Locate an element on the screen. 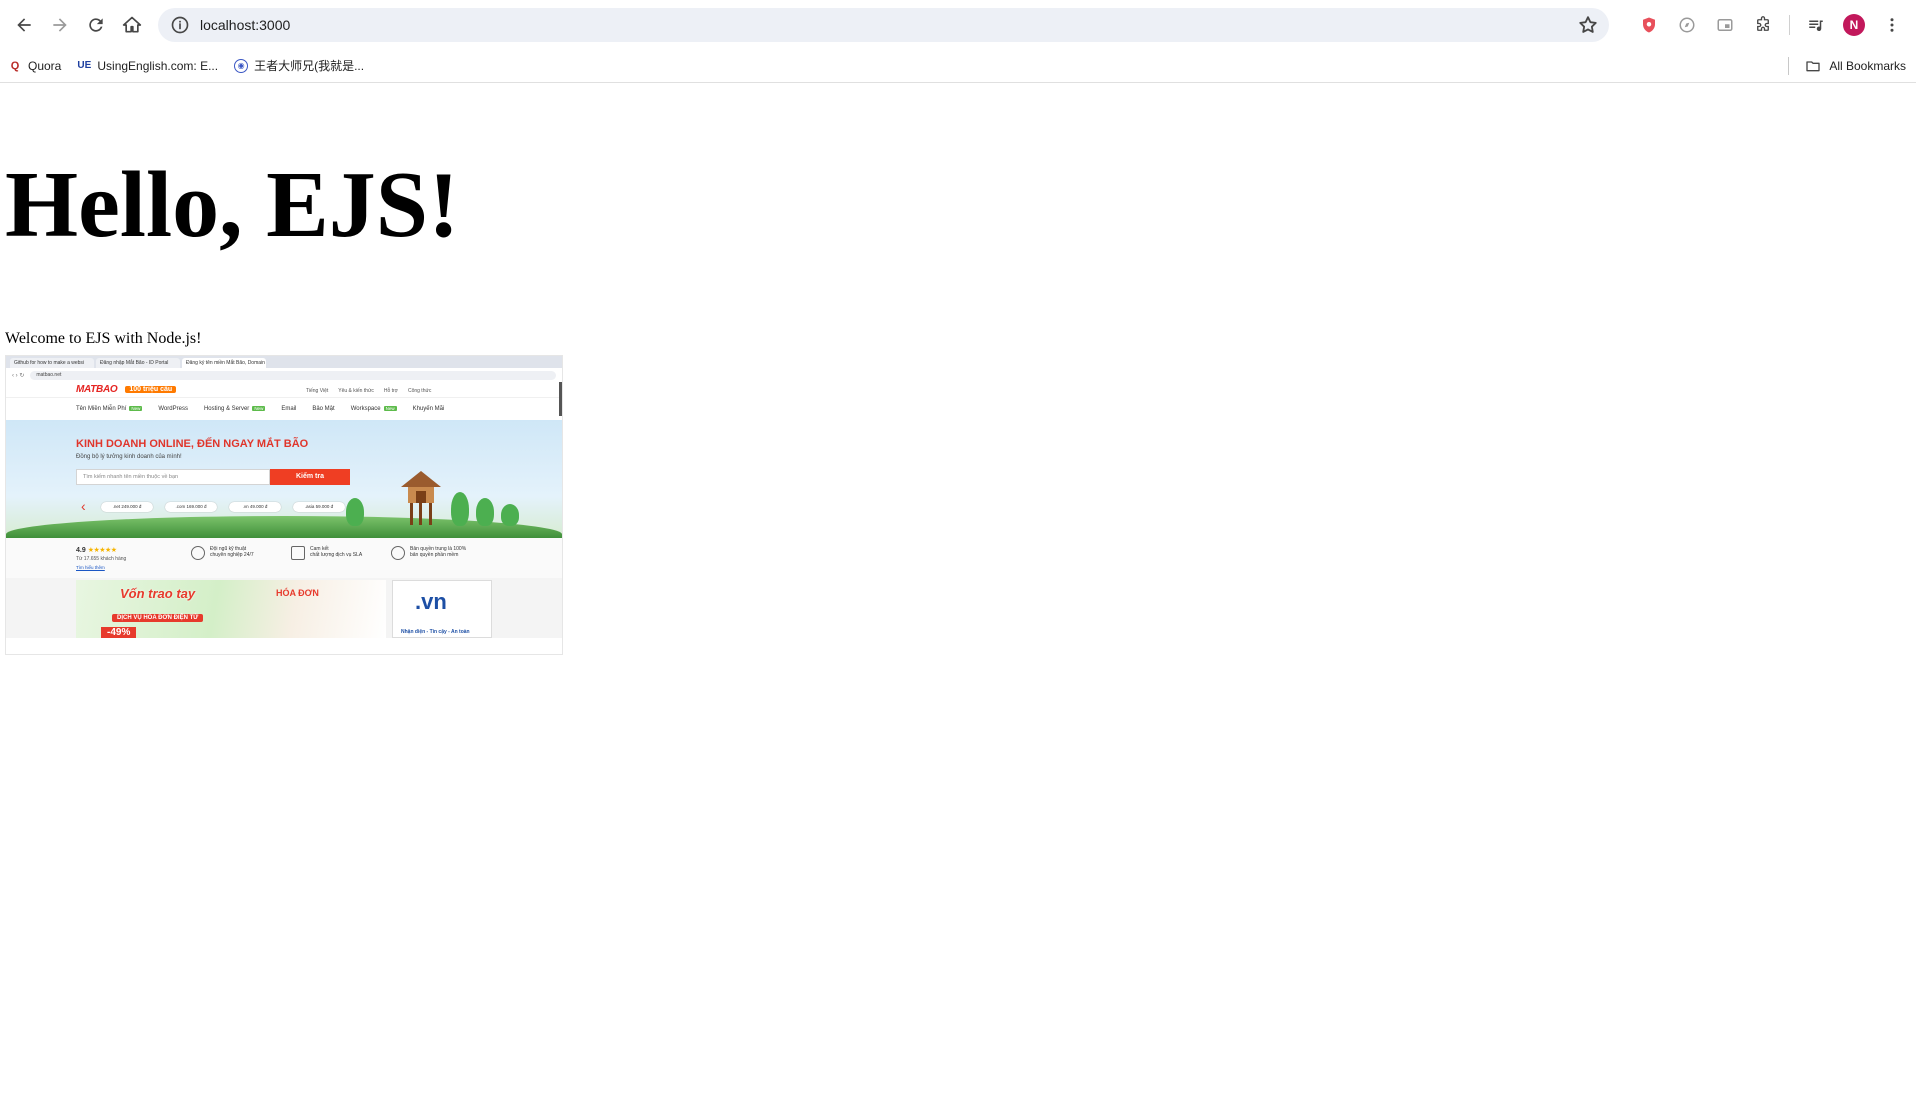 This screenshot has width=1916, height=1114. back-button is located at coordinates (24, 25).